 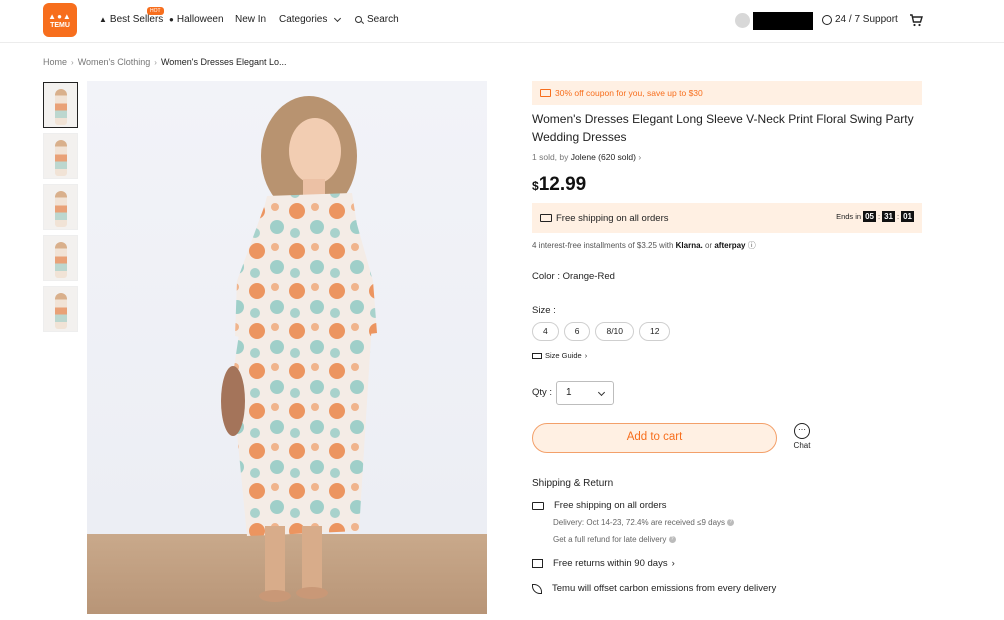 I want to click on nav-categories: Categories, so click(x=310, y=19).